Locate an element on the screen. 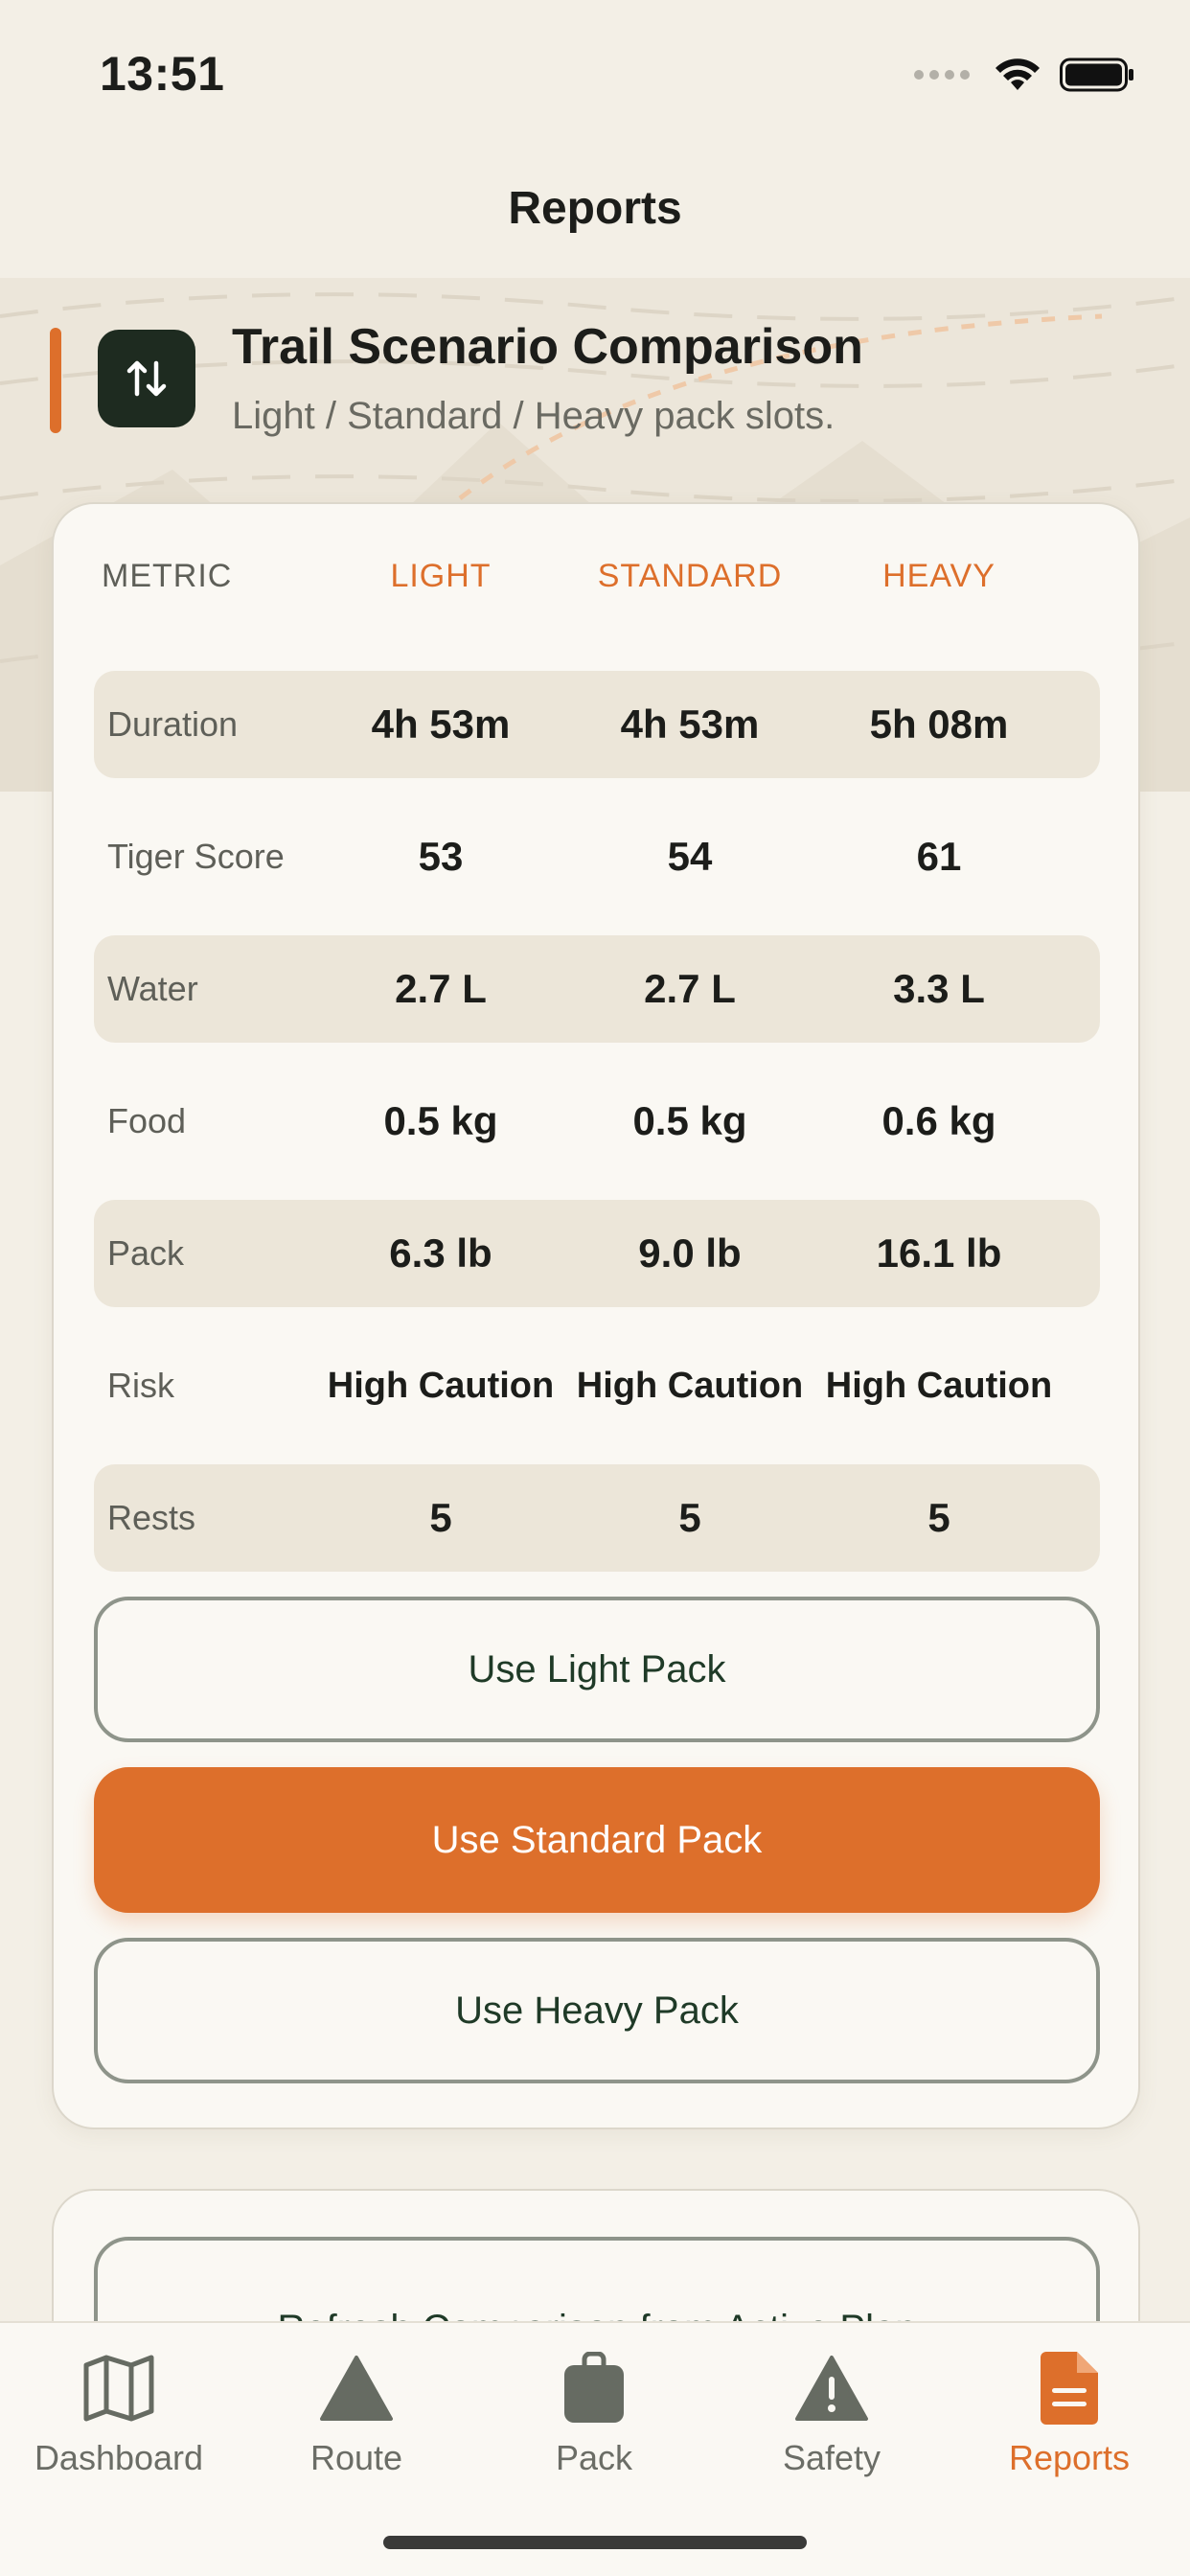 The width and height of the screenshot is (1190, 2576). battery-icon is located at coordinates (1097, 75).